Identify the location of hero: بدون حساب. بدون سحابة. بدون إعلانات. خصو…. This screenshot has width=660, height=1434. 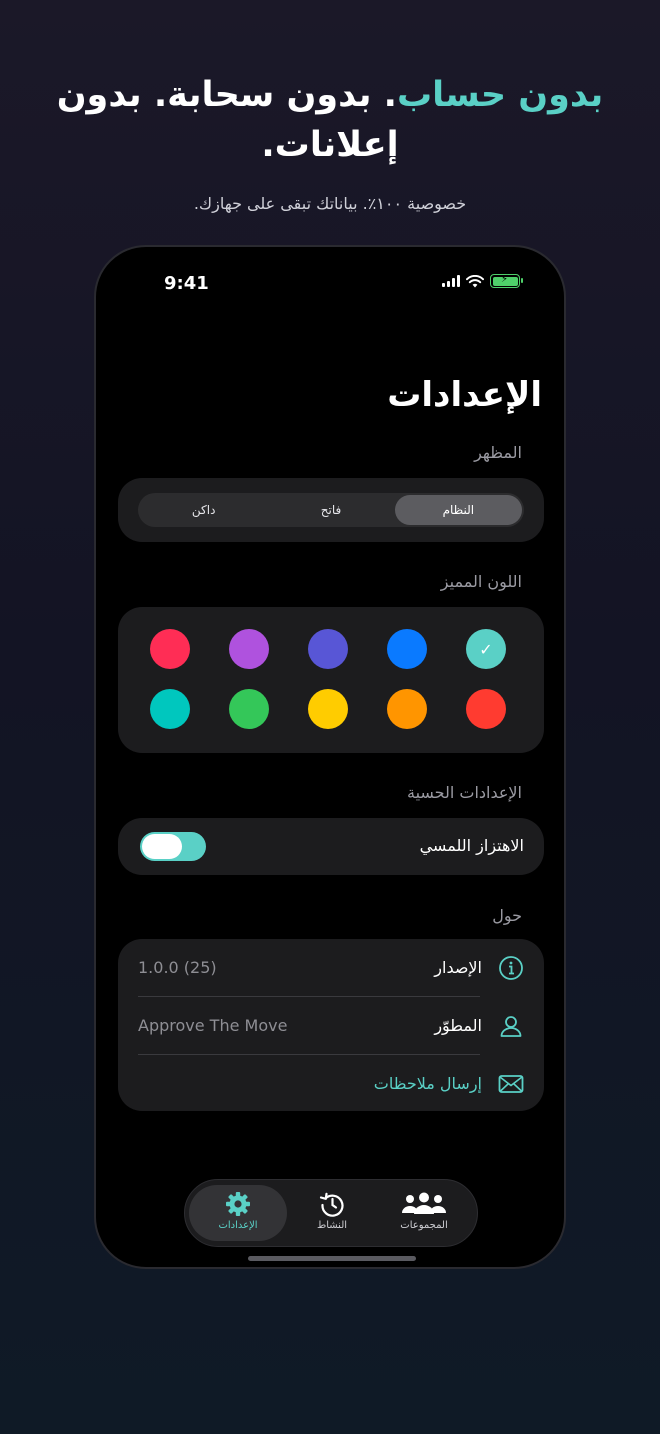
(330, 141).